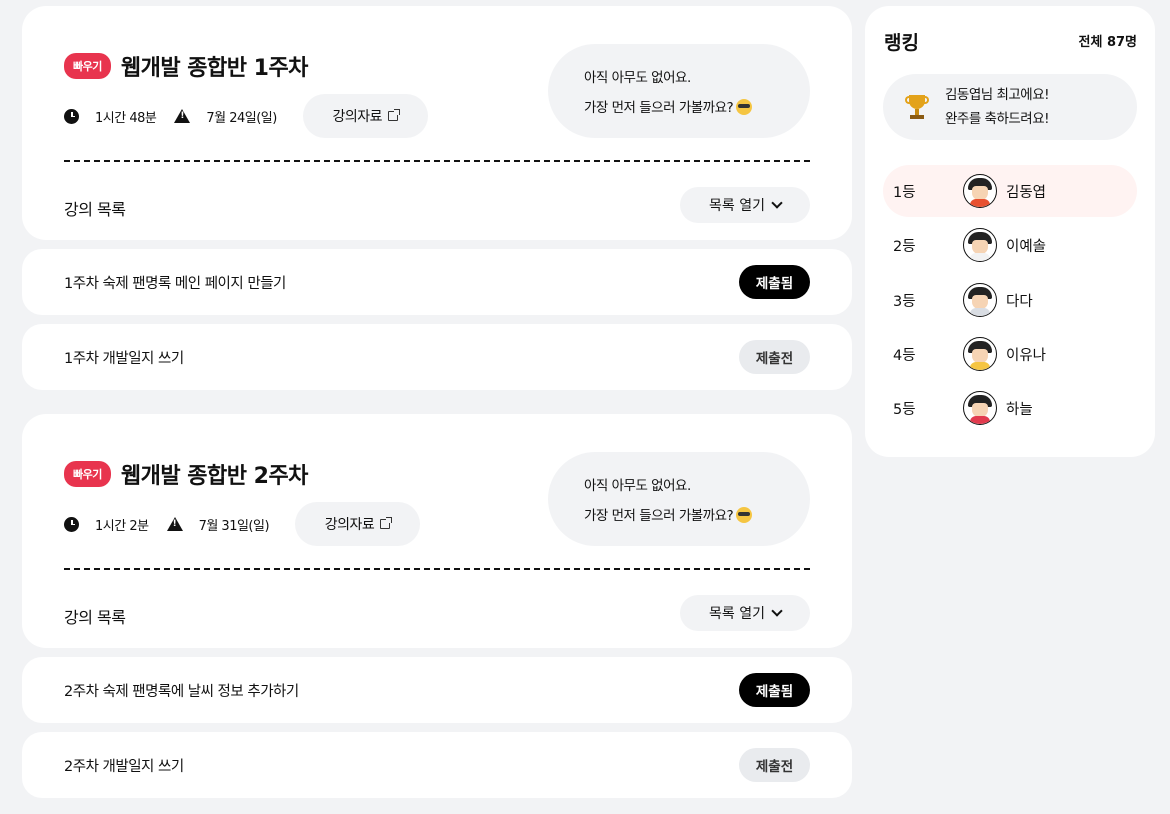 The width and height of the screenshot is (1170, 814). What do you see at coordinates (181, 691) in the screenshot?
I see `homework-title: 2주차 숙제 팬명록에 날씨 정보 추가하기` at bounding box center [181, 691].